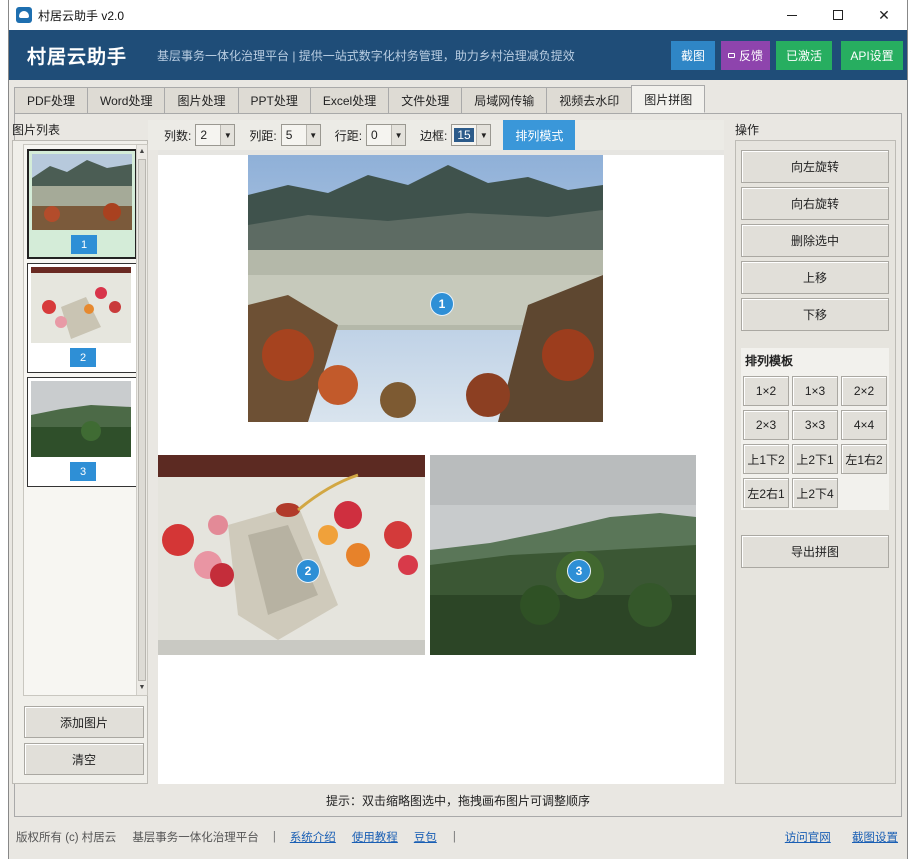 The width and height of the screenshot is (916, 859). Describe the element at coordinates (425, 100) in the screenshot. I see `tab-file: 文件处理` at that location.